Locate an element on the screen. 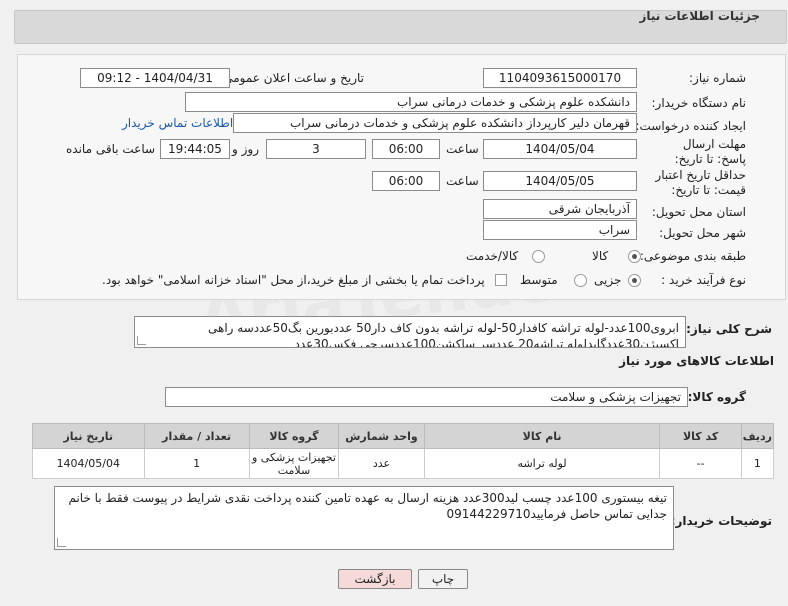 This screenshot has height=606, width=788. process-radio-minor is located at coordinates (634, 280).